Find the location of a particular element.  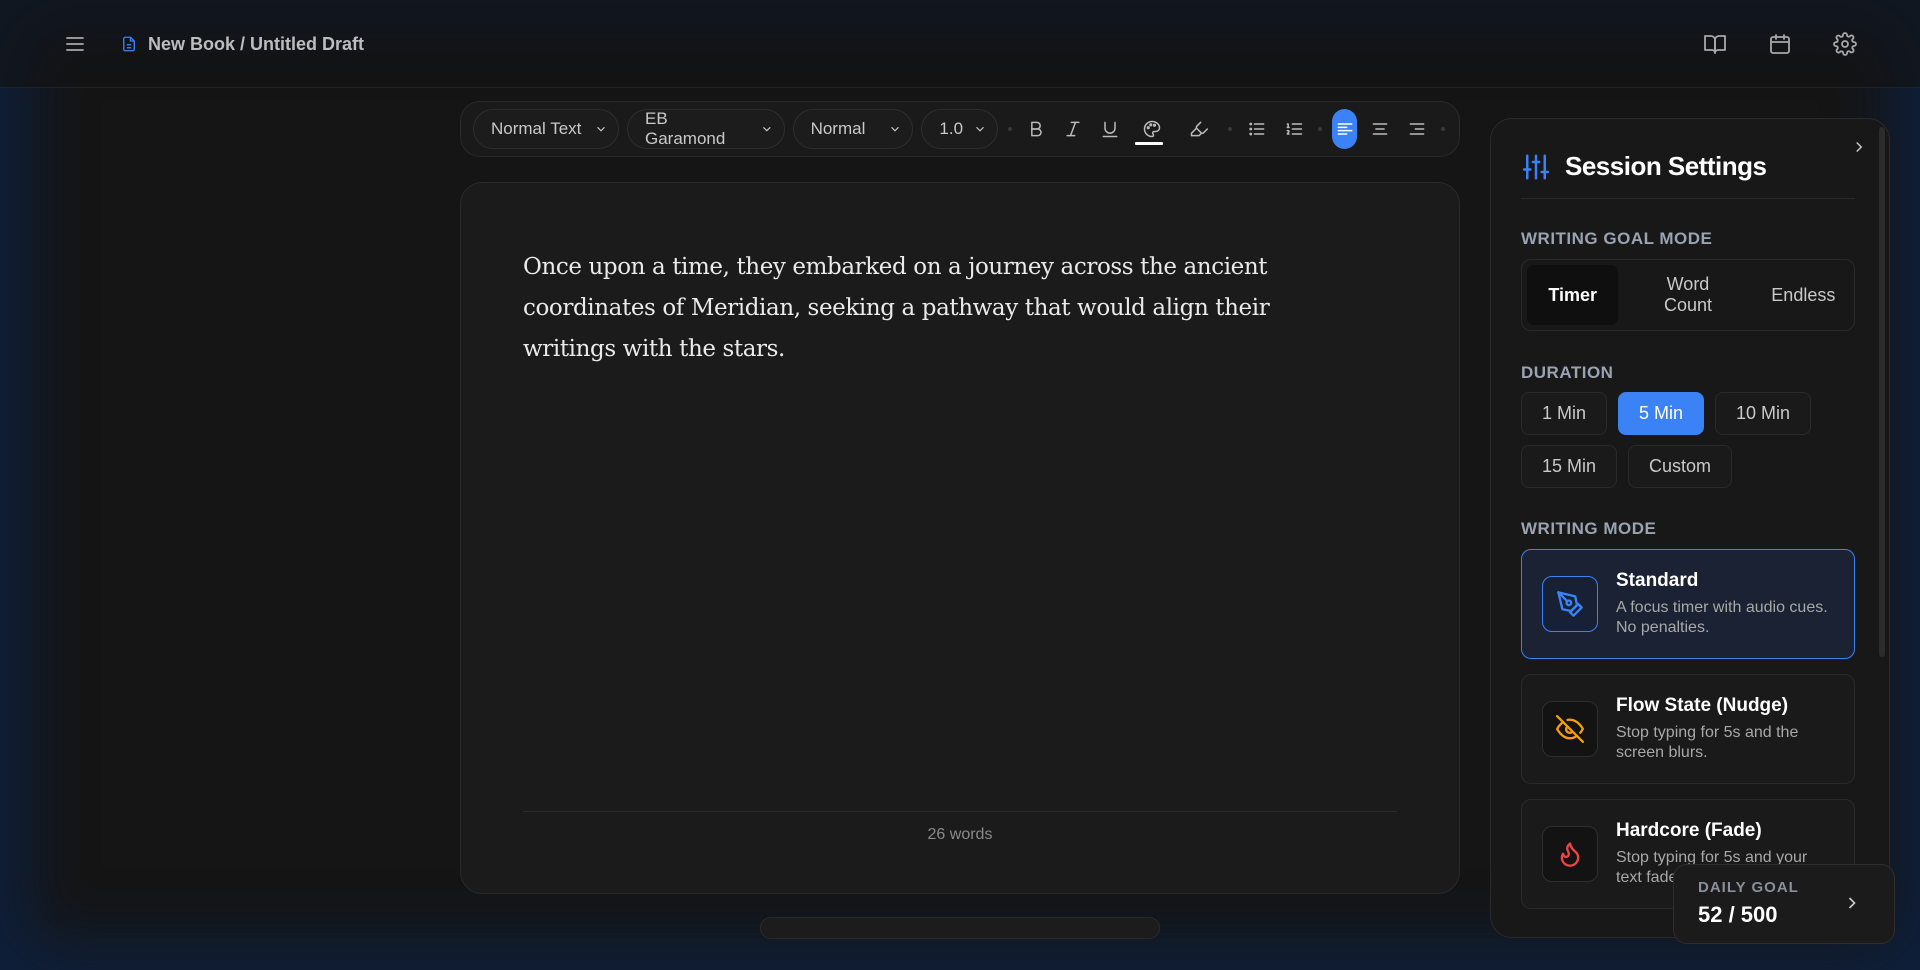

align-center-icon is located at coordinates (1380, 129).